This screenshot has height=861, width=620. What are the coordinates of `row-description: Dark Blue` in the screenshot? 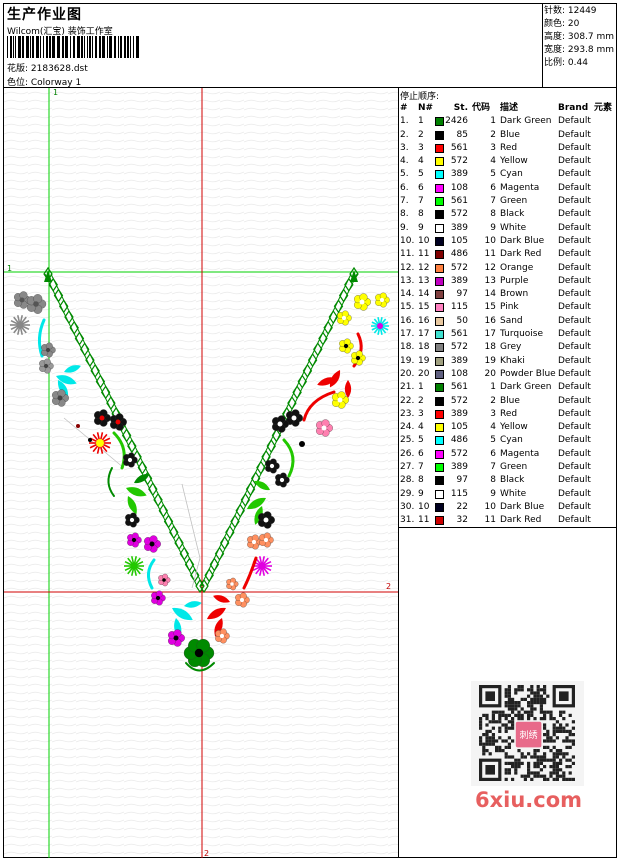 It's located at (522, 506).